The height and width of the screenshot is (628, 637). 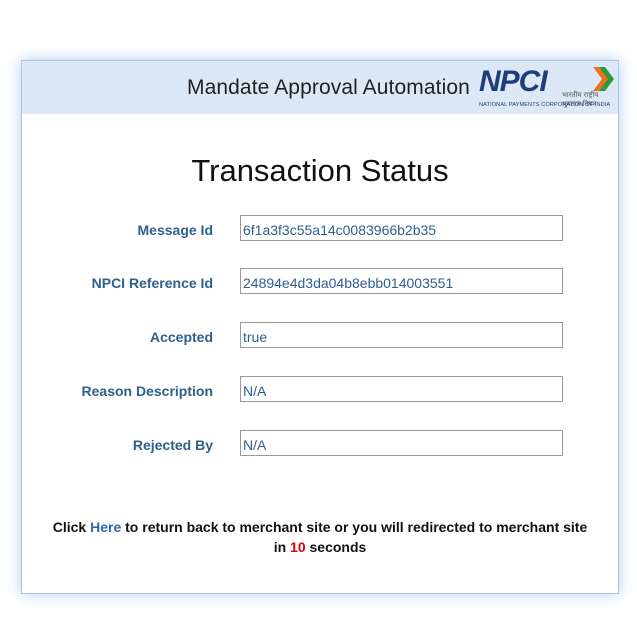 I want to click on reason-description-row: Reason Description, so click(x=320, y=392).